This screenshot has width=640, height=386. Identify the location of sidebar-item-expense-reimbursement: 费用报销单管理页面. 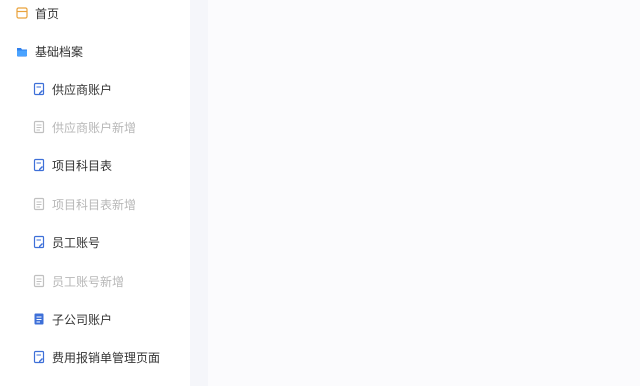
(95, 357).